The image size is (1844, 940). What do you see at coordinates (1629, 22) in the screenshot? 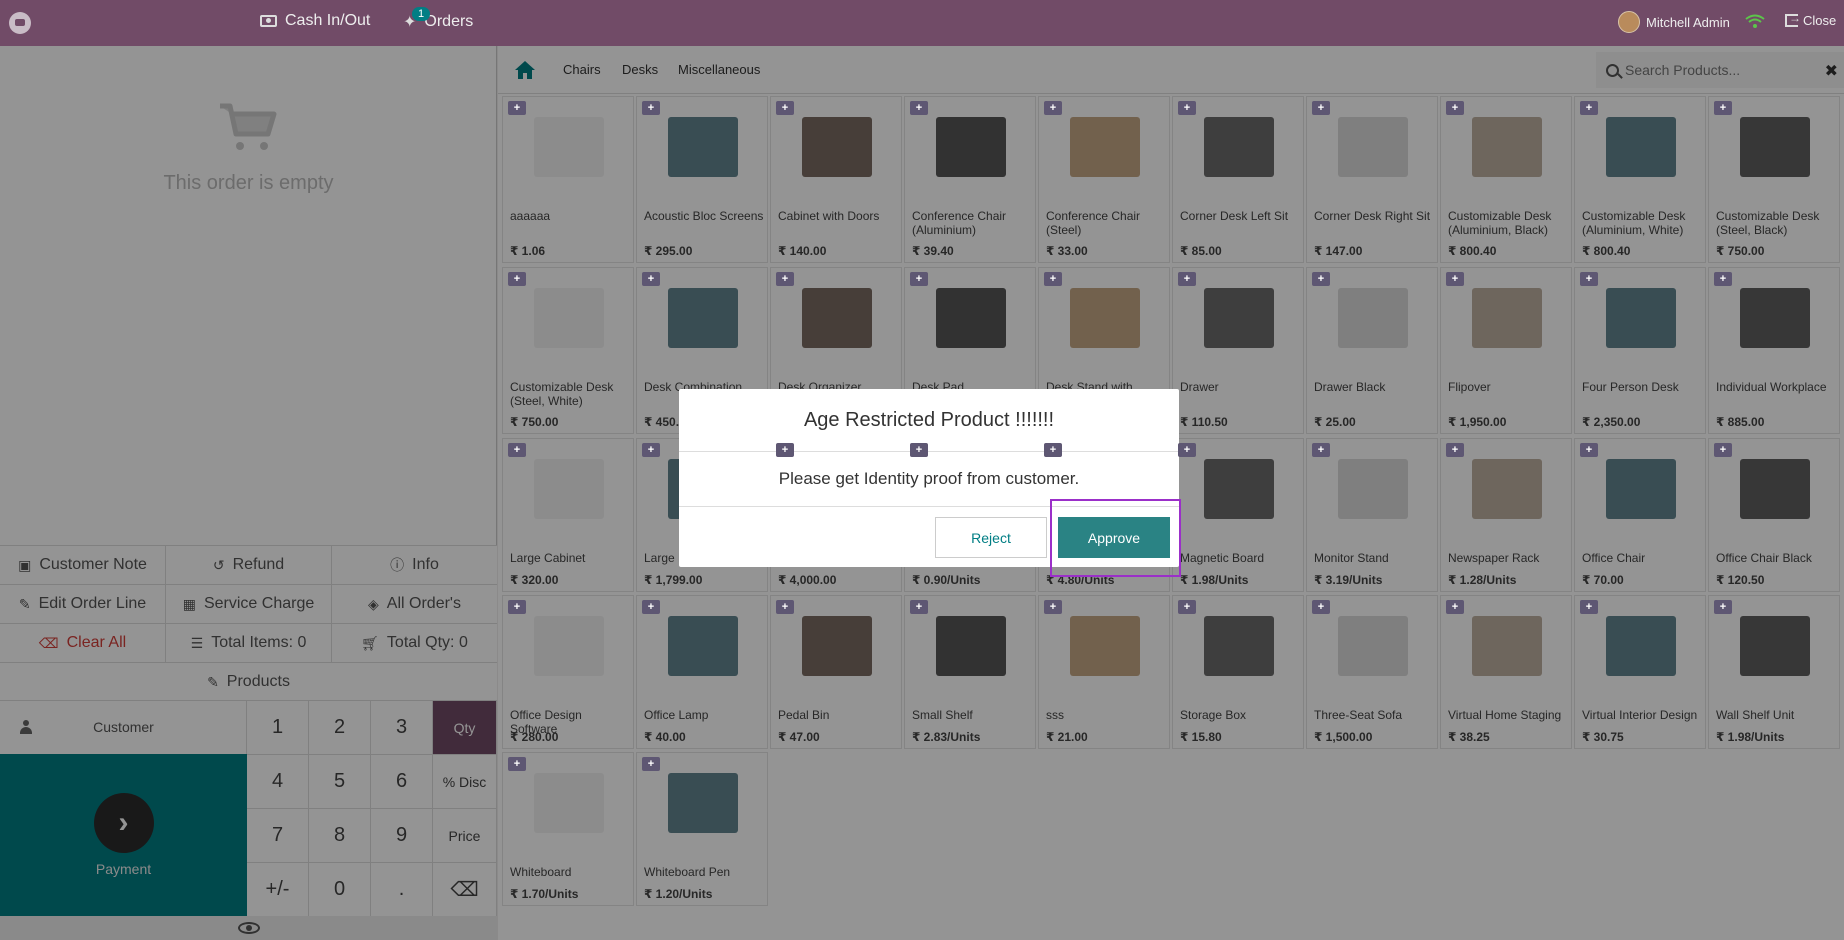
I see `avatar` at bounding box center [1629, 22].